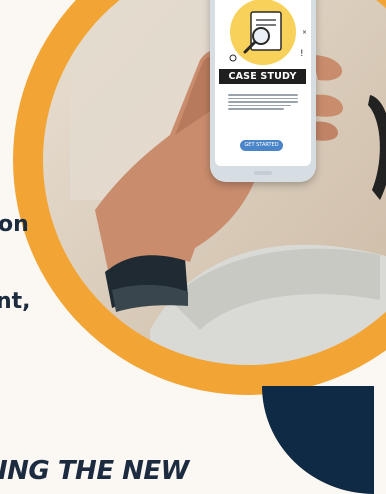 The width and height of the screenshot is (386, 494). I want to click on tagline-fragment: ING THE NEW, so click(94, 471).